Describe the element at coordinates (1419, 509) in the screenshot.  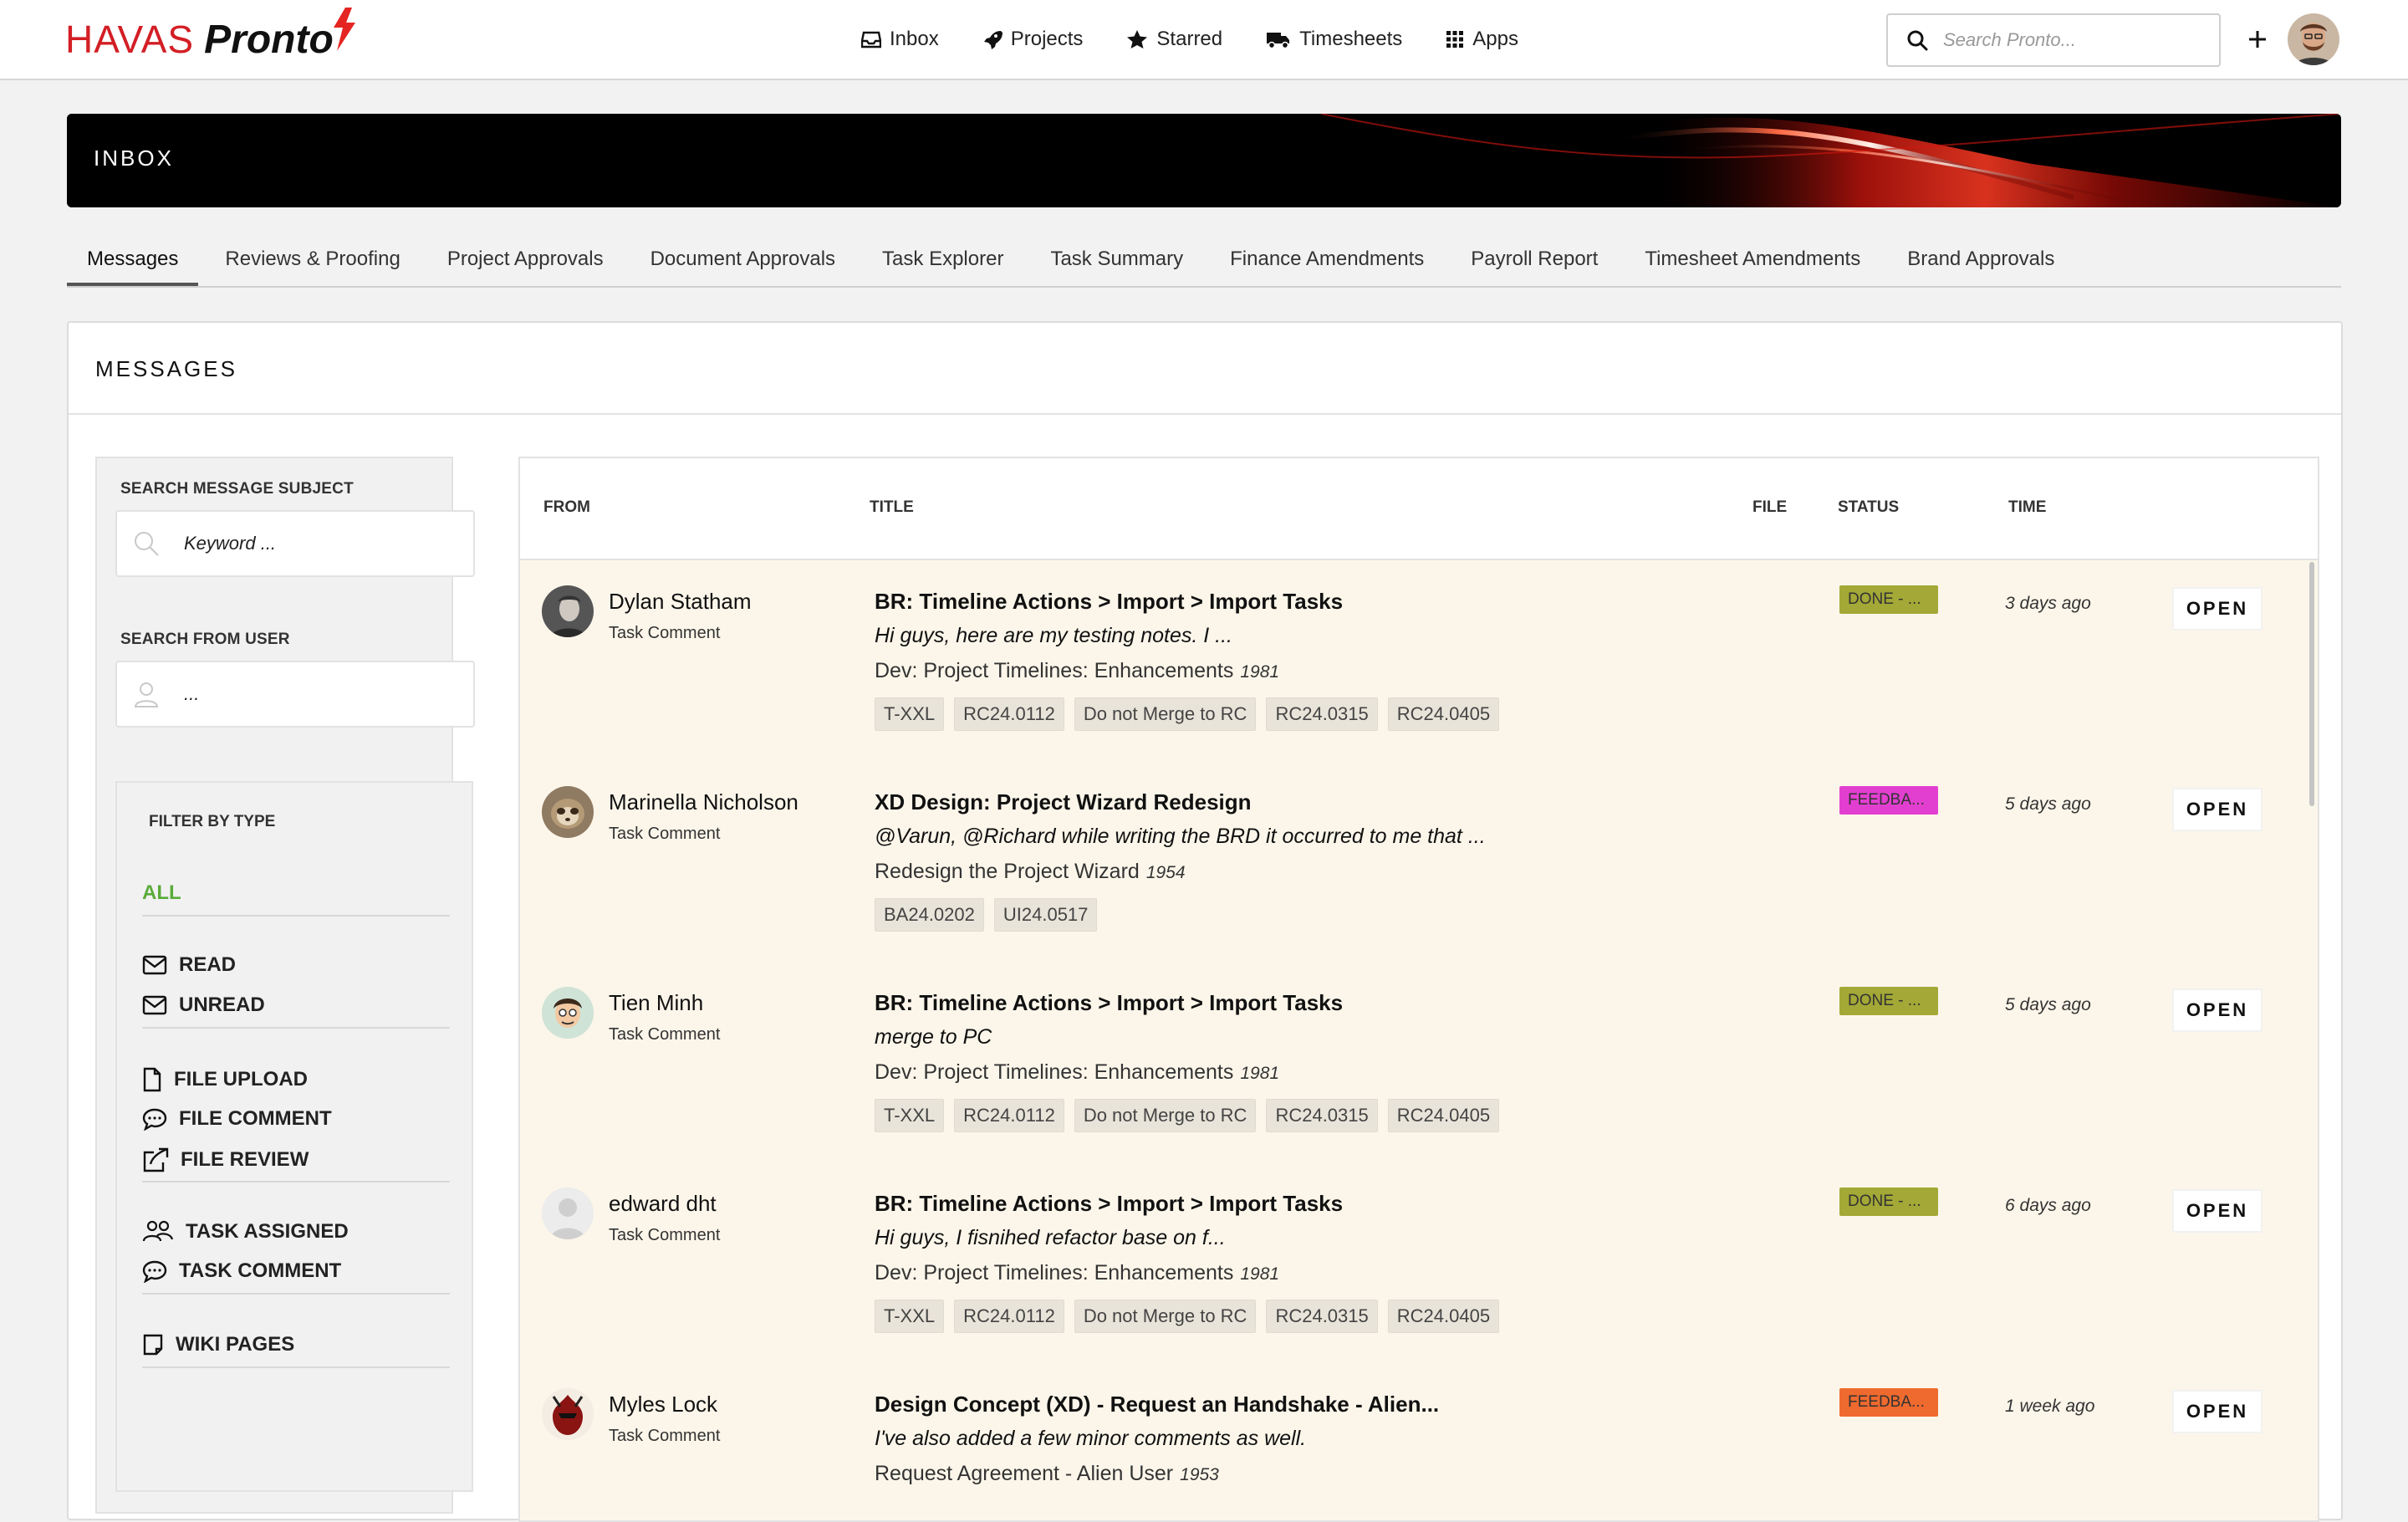
I see `table-header: FROM TITLE FILE STATUS TIME` at that location.